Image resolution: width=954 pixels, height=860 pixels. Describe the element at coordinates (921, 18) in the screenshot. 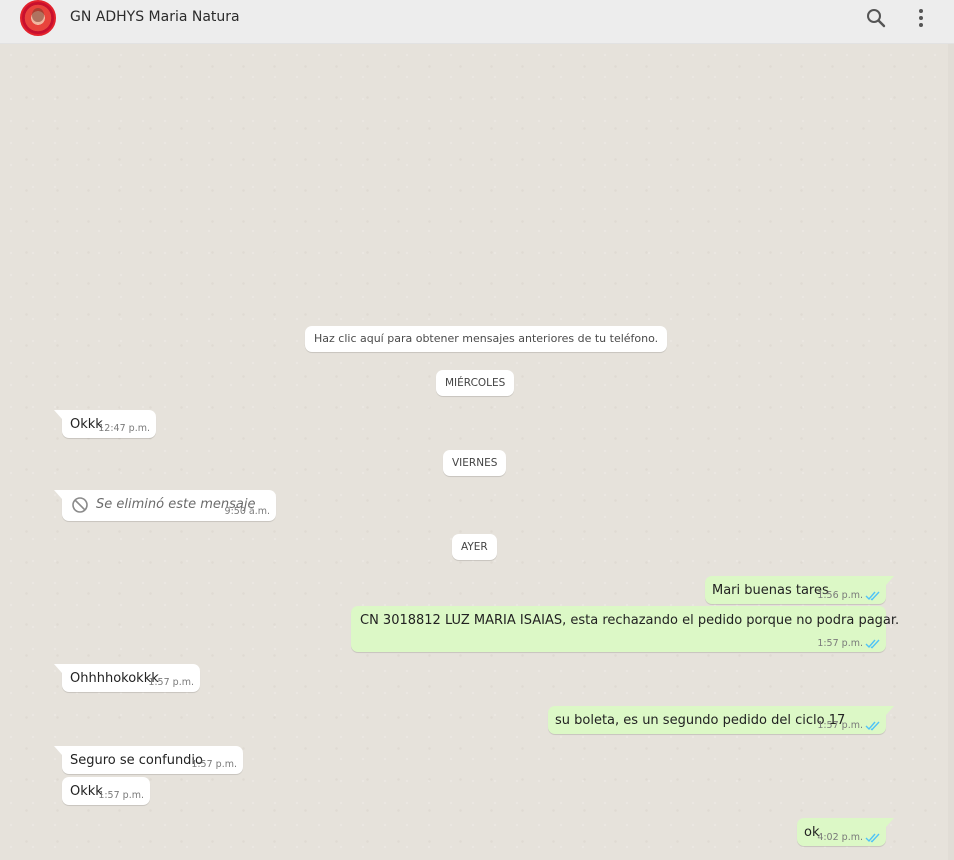

I see `more-vertical-icon` at that location.